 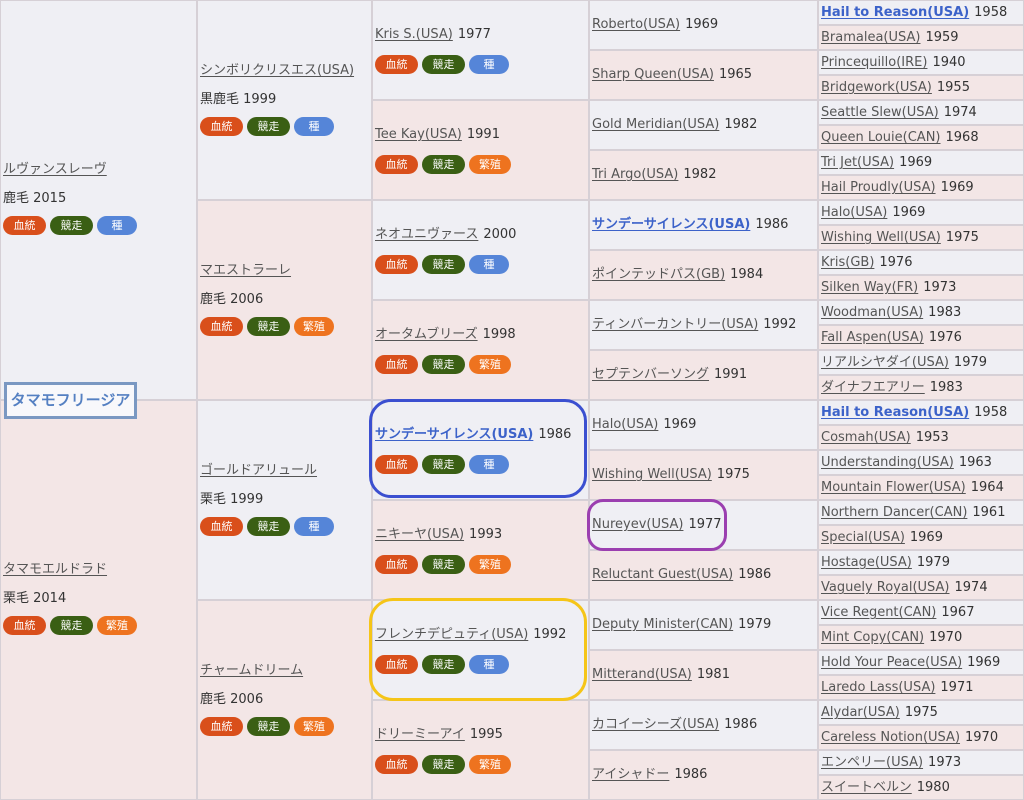 I want to click on horse-name-link: タマモエルドラド, so click(x=55, y=569).